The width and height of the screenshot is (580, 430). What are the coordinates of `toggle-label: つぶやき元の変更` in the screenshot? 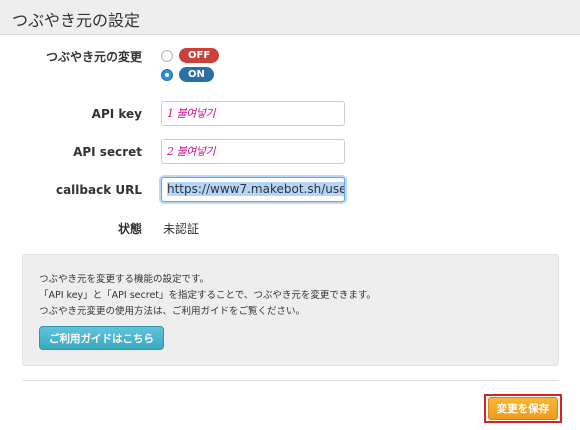 It's located at (93, 57).